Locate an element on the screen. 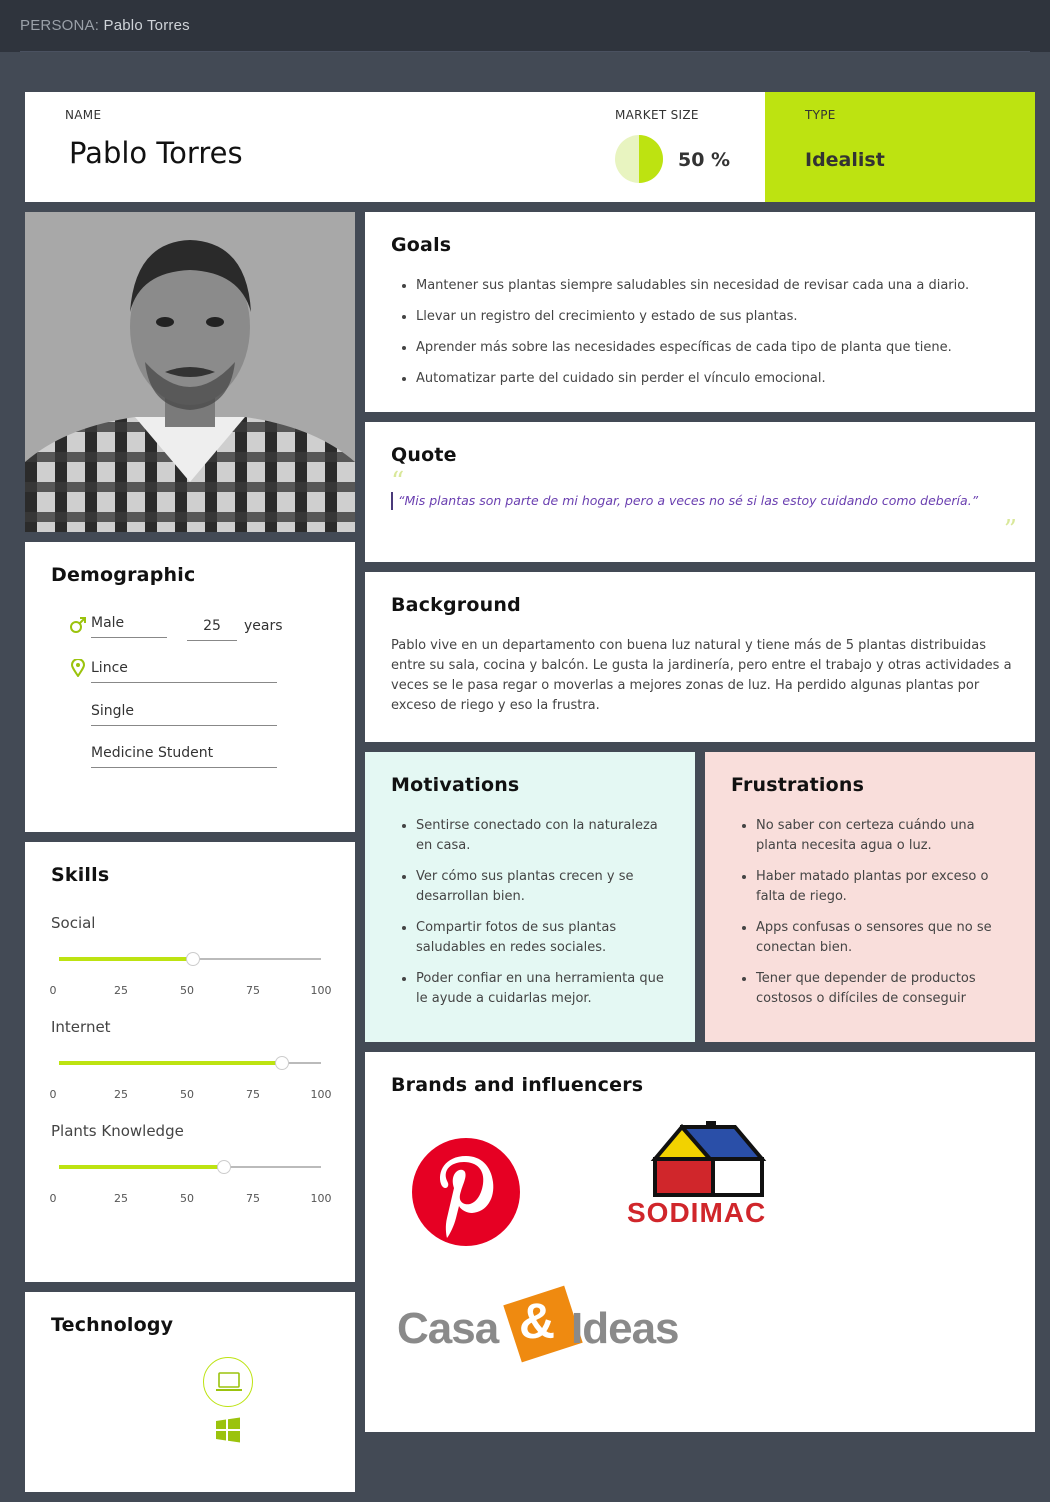 The height and width of the screenshot is (1502, 1050). occupation-field: Medicine Student is located at coordinates (184, 756).